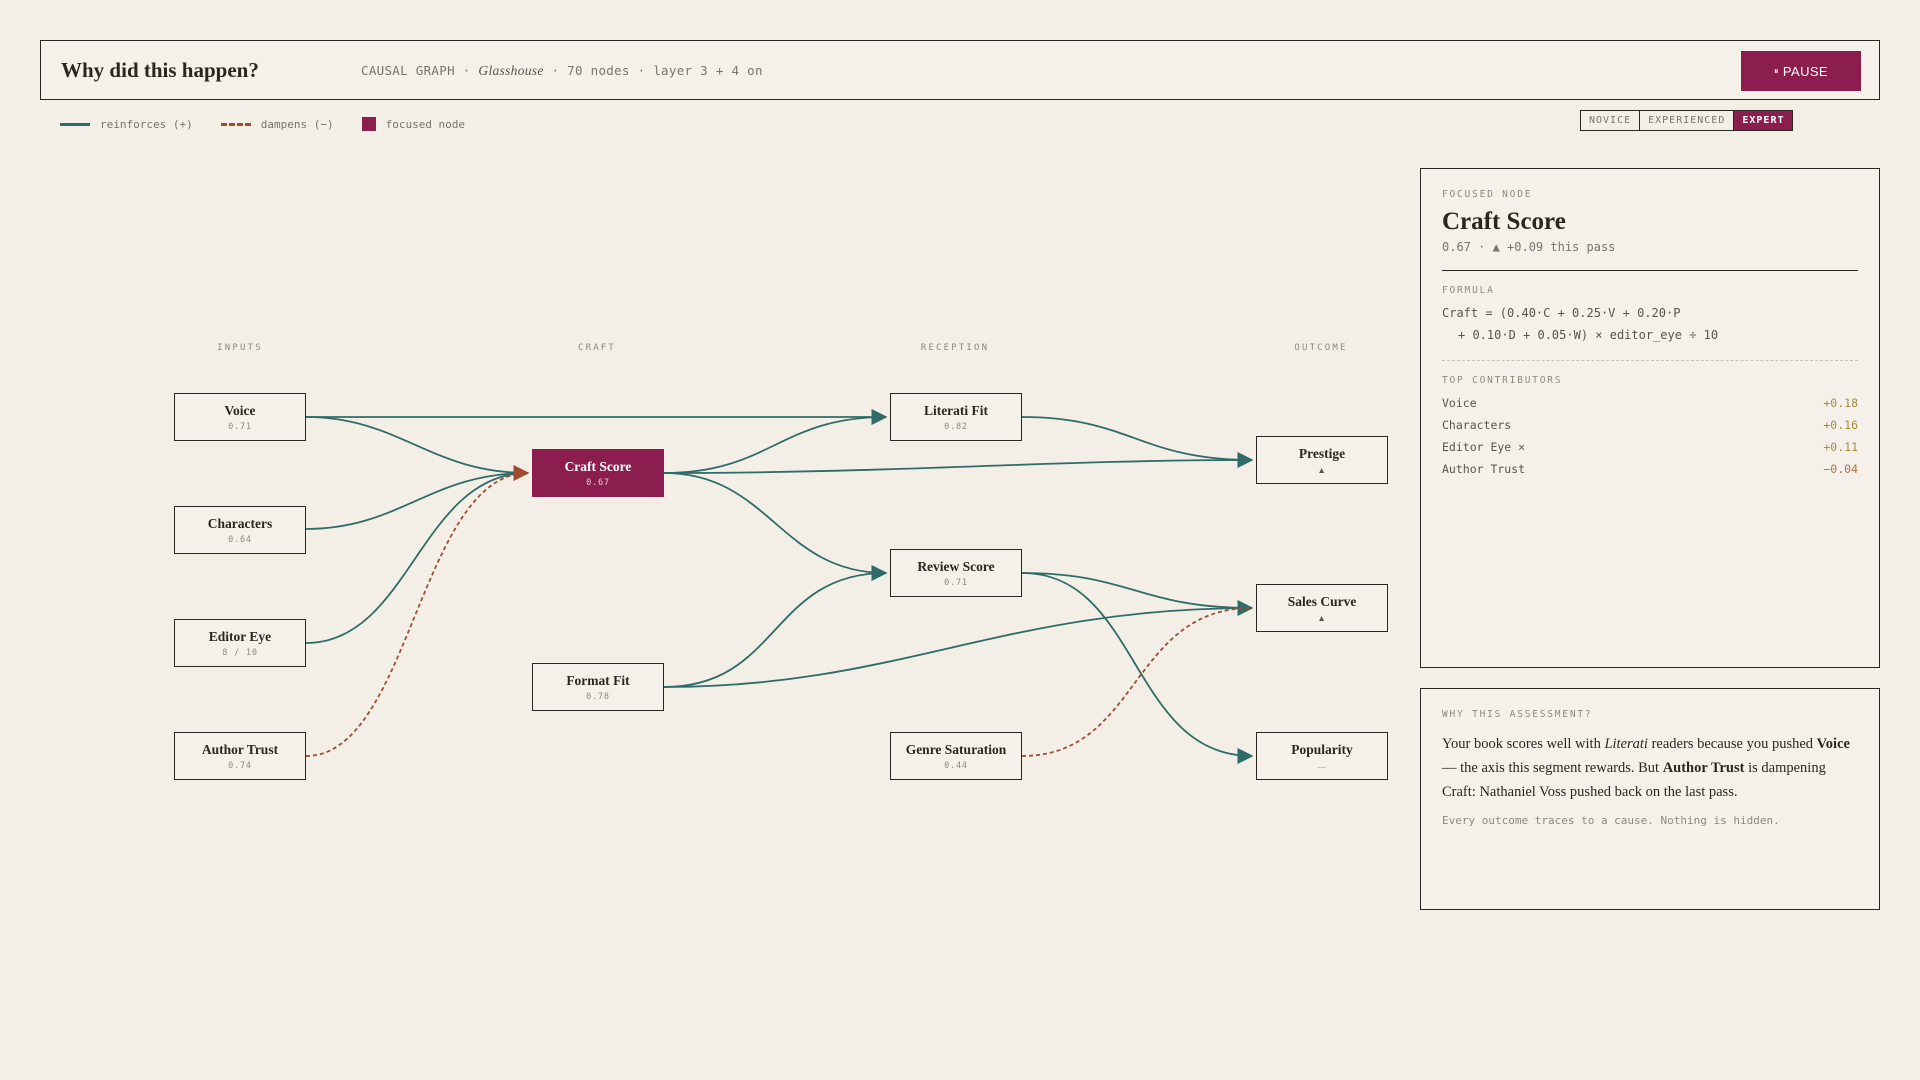 Image resolution: width=1920 pixels, height=1080 pixels. I want to click on node-value: 0.64, so click(240, 539).